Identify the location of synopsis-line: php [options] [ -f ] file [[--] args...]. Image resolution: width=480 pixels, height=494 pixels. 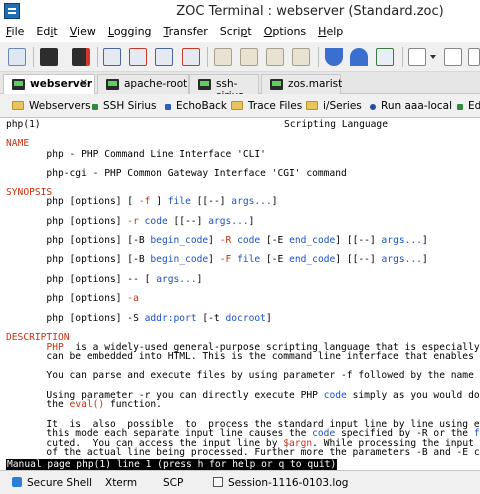
(142, 202).